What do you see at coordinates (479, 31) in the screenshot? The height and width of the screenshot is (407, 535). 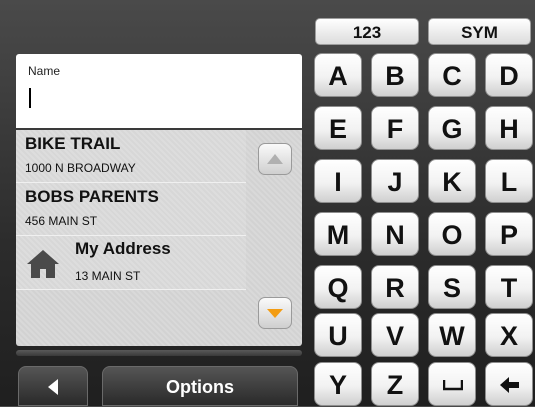 I see `symbols-mode-key: SYM` at bounding box center [479, 31].